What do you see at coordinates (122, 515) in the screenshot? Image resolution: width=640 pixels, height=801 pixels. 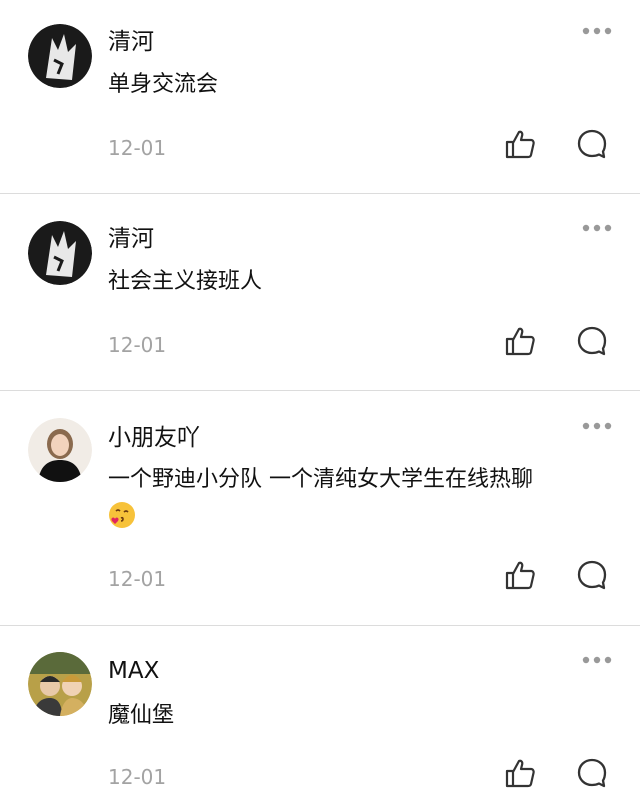 I see `kiss-emoji` at bounding box center [122, 515].